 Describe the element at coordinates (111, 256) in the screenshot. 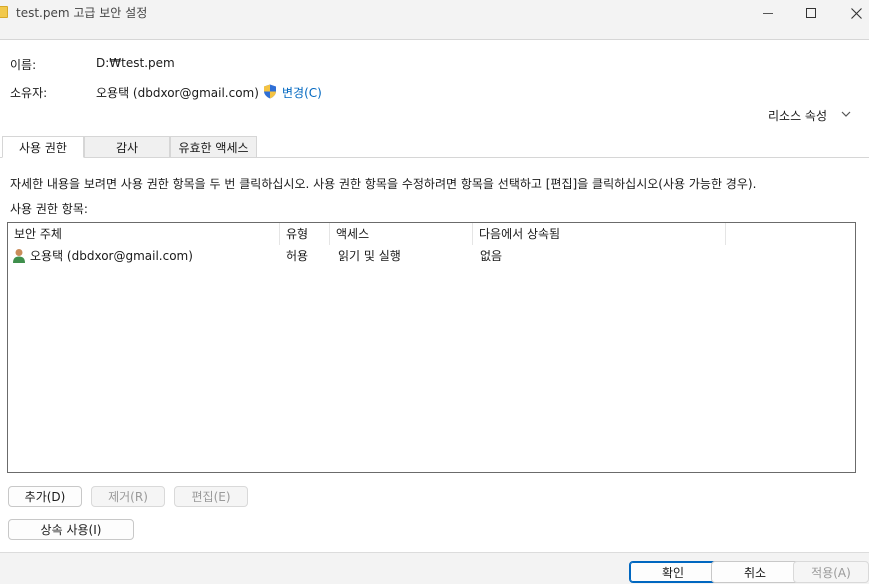

I see `cell-principal: 오용택 (dbdxor@gmail.com)` at that location.